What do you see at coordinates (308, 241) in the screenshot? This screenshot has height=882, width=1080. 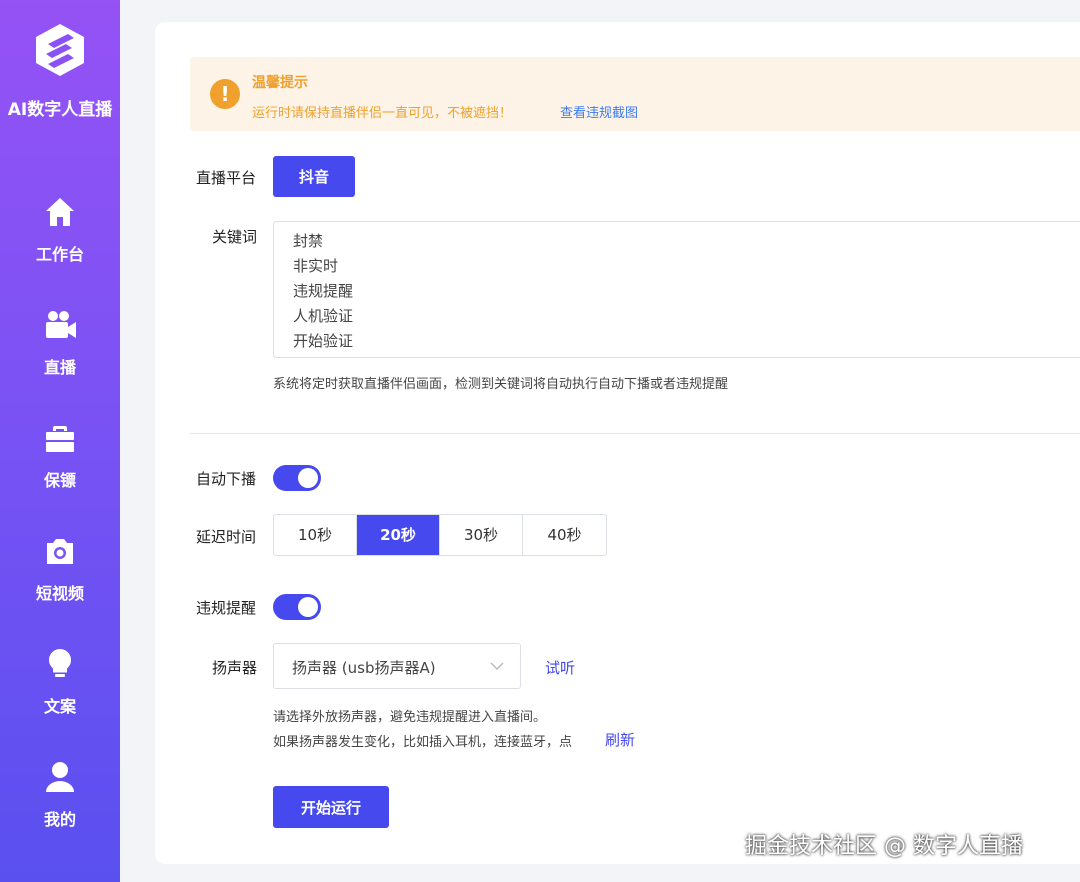 I see `keyword-line: 封禁` at bounding box center [308, 241].